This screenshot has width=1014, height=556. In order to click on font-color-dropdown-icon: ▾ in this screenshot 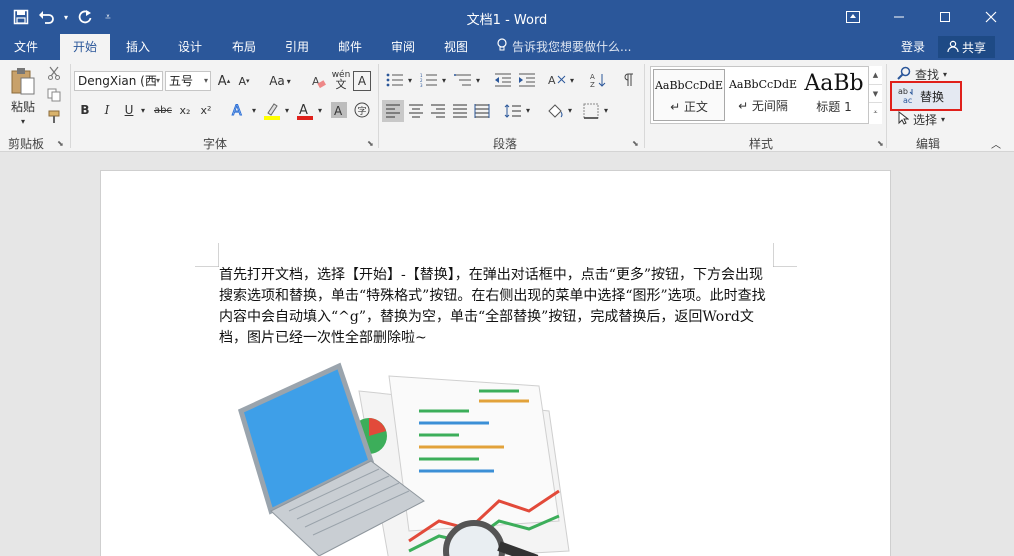, I will do `click(320, 110)`.